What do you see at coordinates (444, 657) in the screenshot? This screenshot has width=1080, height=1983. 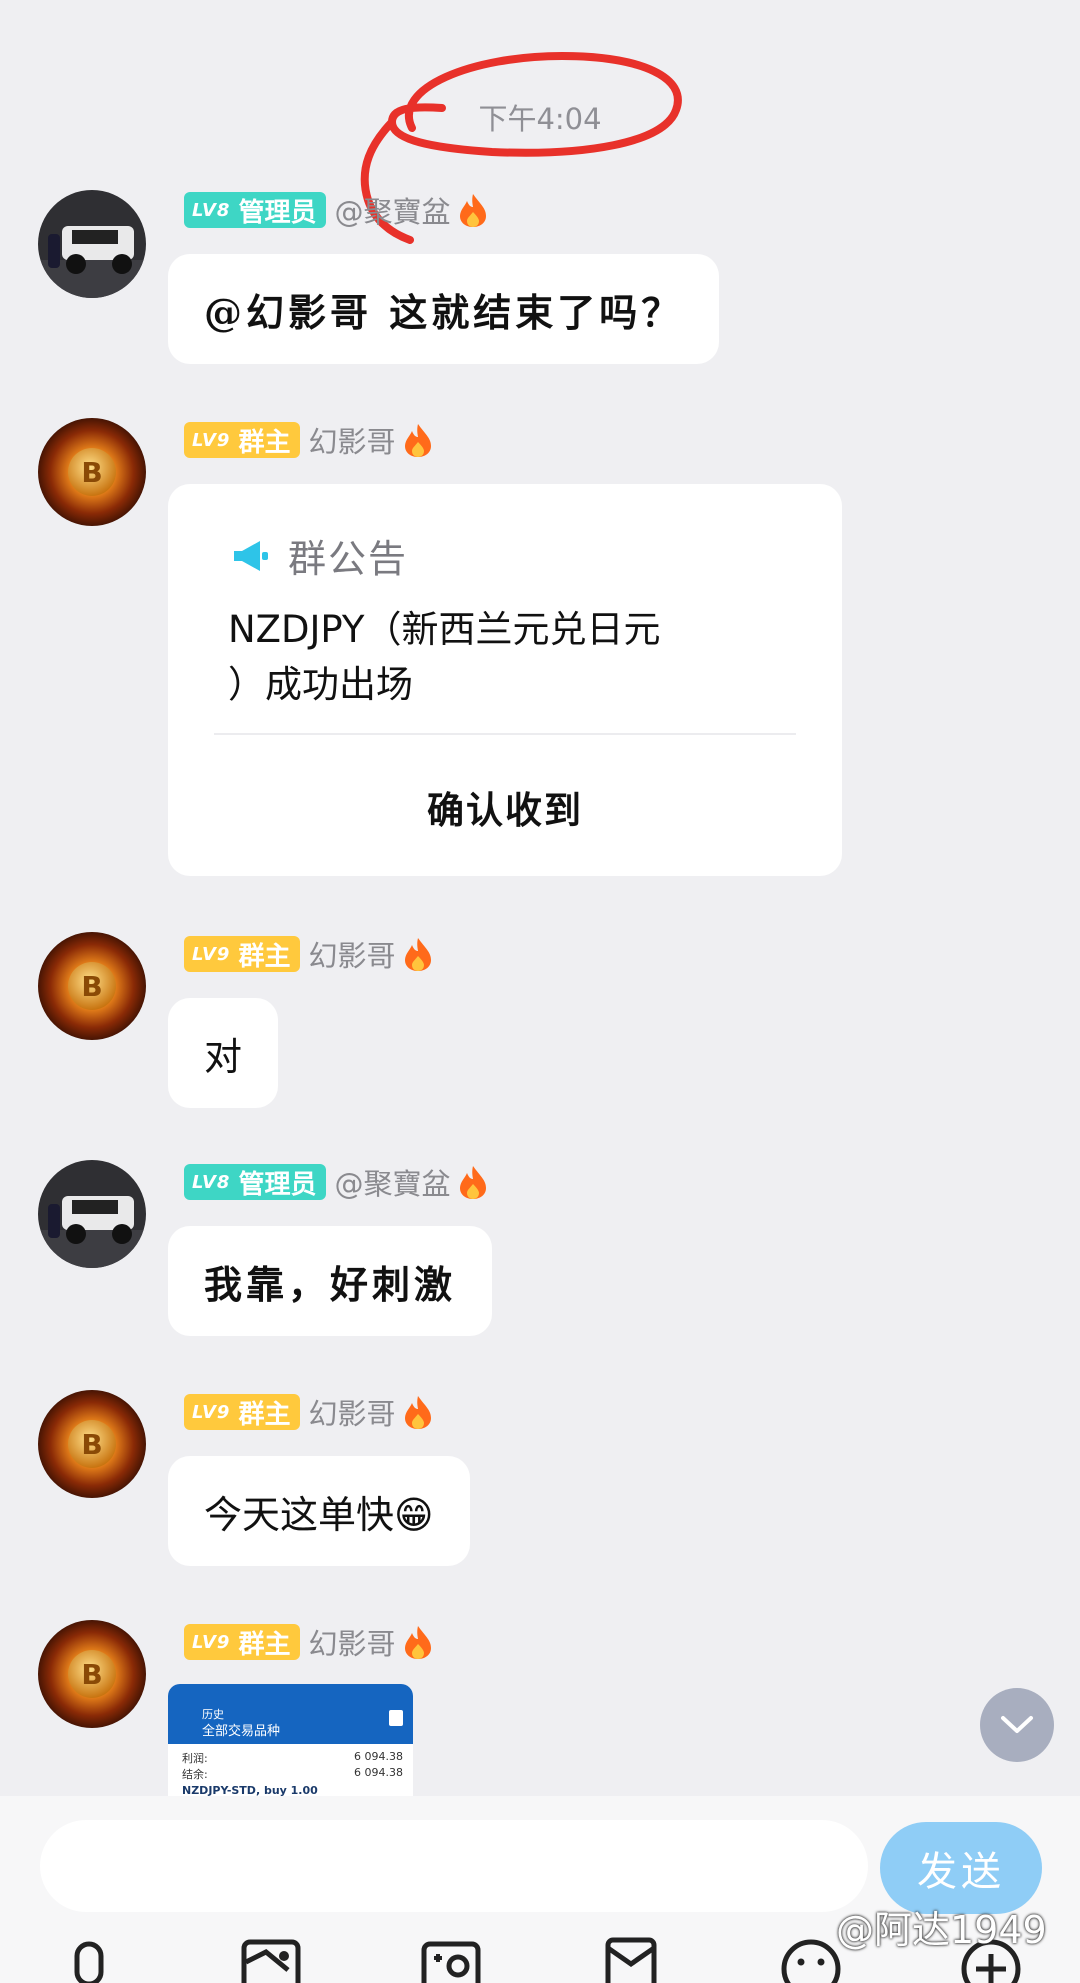 I see `notice-body: NZDJPY（新西兰元兑日元 ）成功出场` at bounding box center [444, 657].